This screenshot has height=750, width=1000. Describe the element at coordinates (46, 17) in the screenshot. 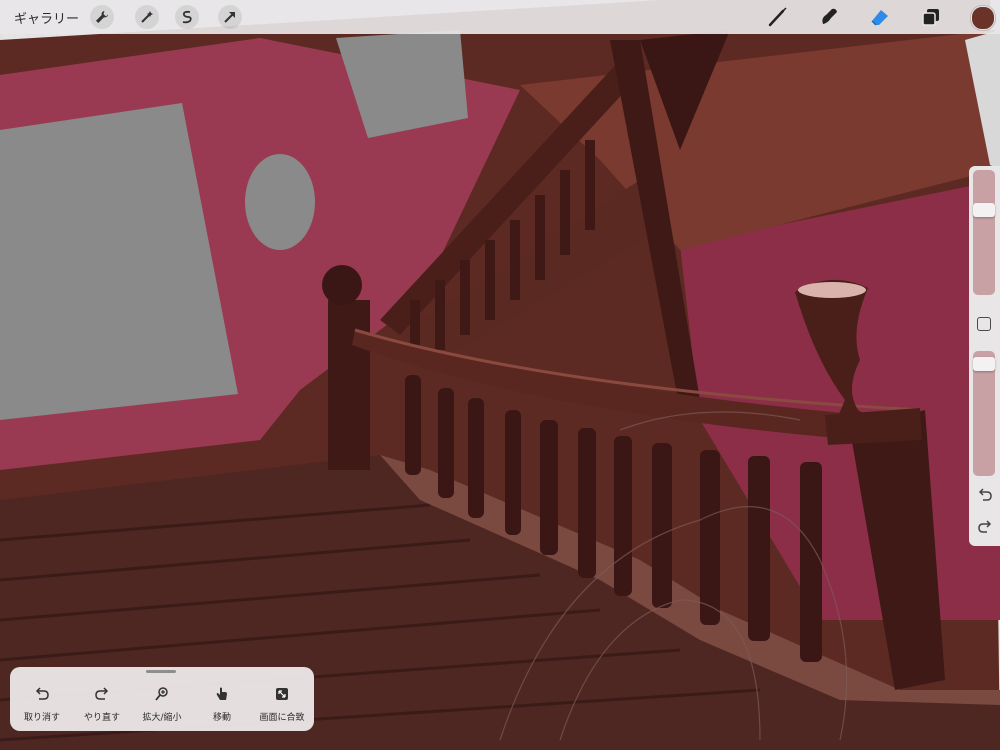

I see `gallery-button: ギャラリー` at that location.